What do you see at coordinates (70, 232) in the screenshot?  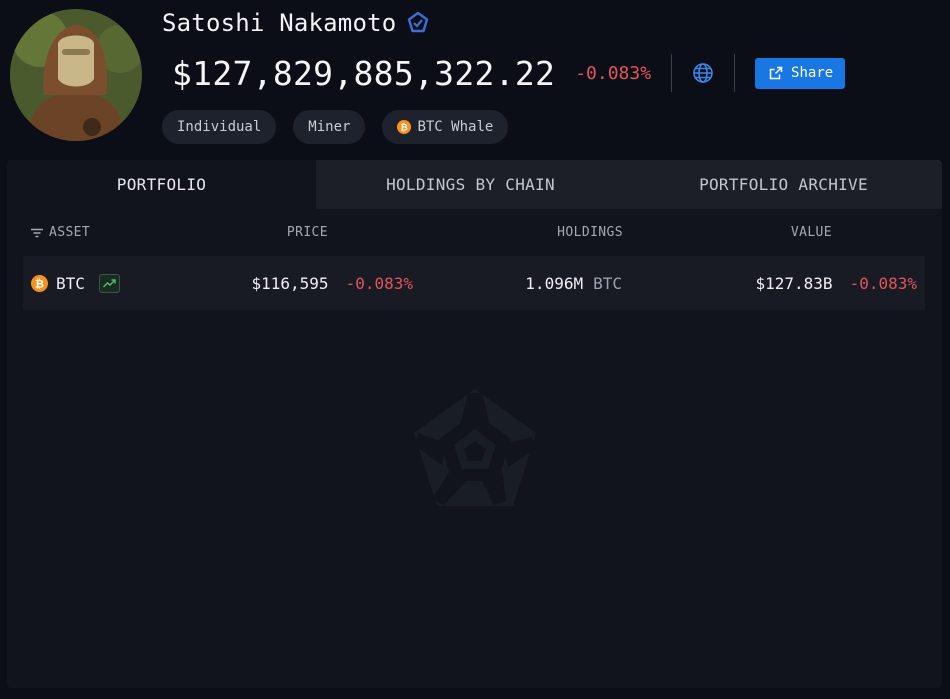 I see `column-header-asset-label: ASSET` at bounding box center [70, 232].